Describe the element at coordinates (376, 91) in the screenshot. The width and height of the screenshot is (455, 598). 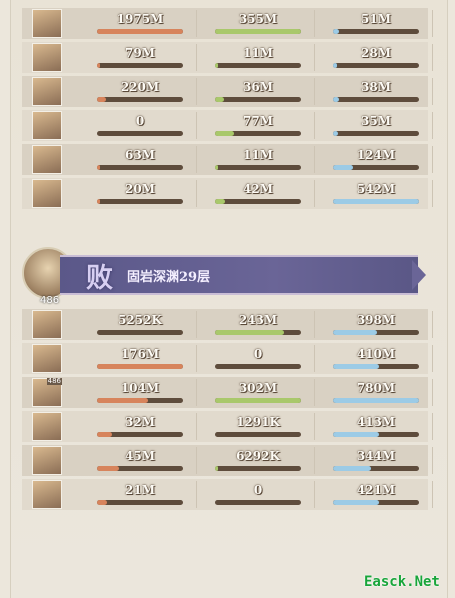
I see `damage-taken-cell: 38M` at that location.